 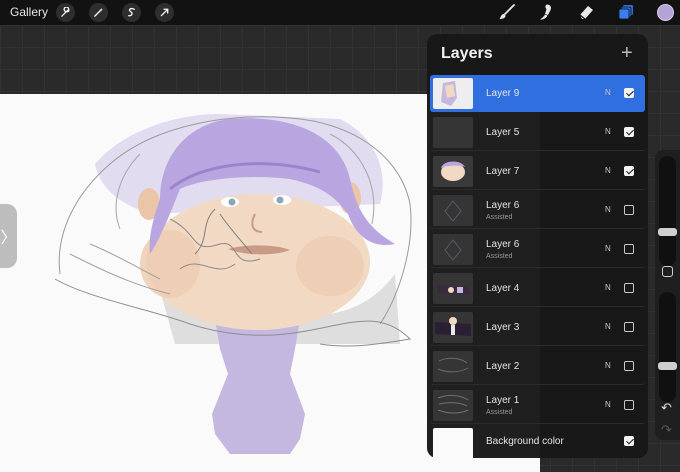 I want to click on transform-icon, so click(x=164, y=12).